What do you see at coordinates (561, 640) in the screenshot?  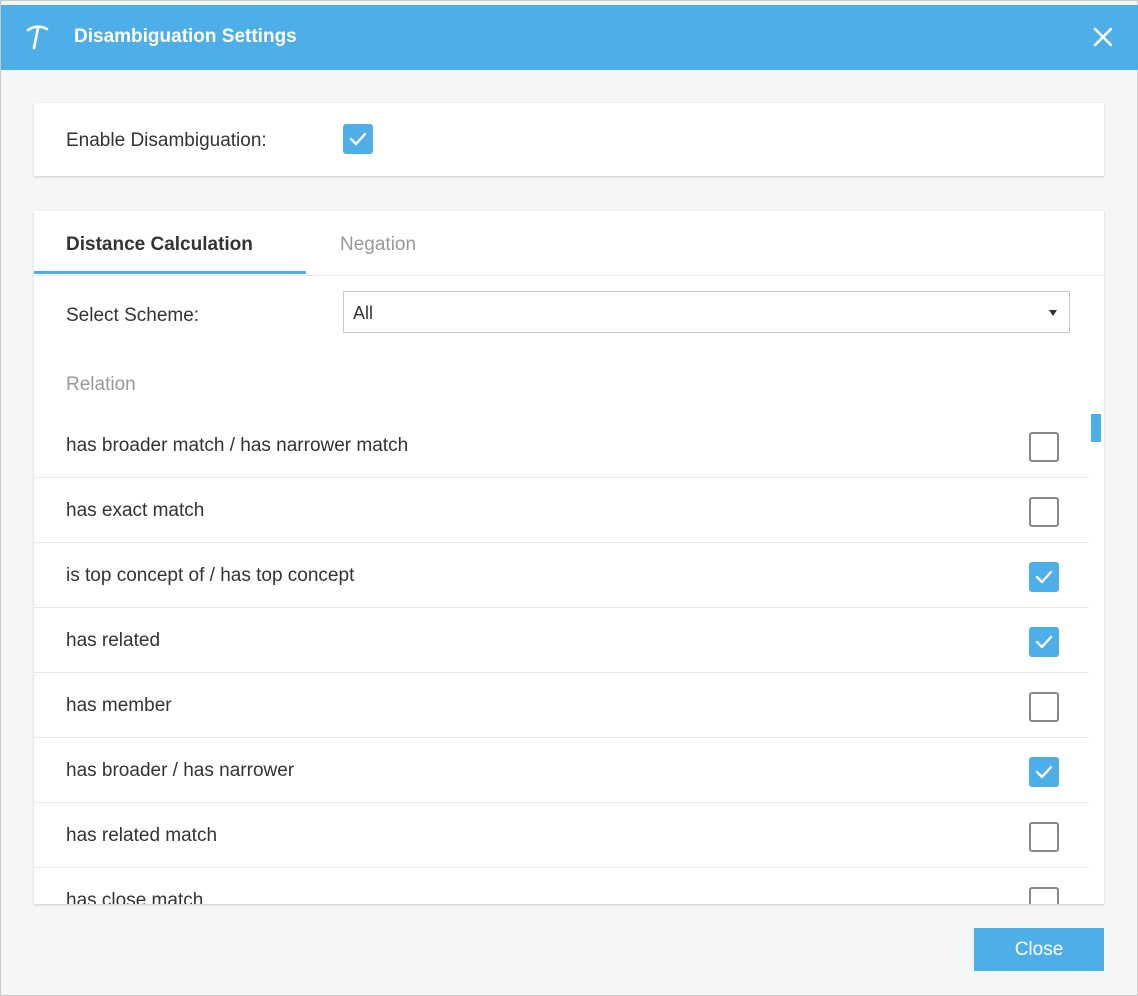 I see `relation-row: has related` at bounding box center [561, 640].